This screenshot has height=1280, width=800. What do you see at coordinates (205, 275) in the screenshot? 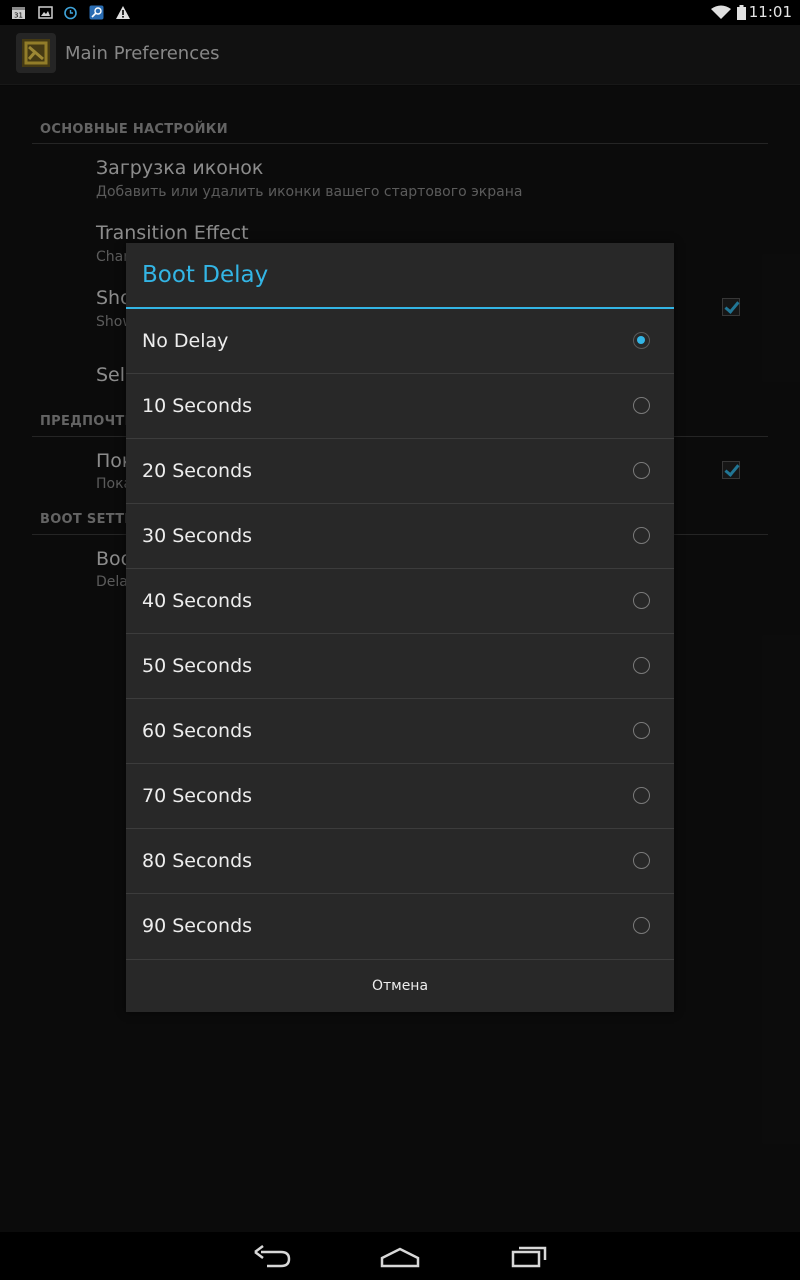
I see `dialog-title: Boot Delay` at bounding box center [205, 275].